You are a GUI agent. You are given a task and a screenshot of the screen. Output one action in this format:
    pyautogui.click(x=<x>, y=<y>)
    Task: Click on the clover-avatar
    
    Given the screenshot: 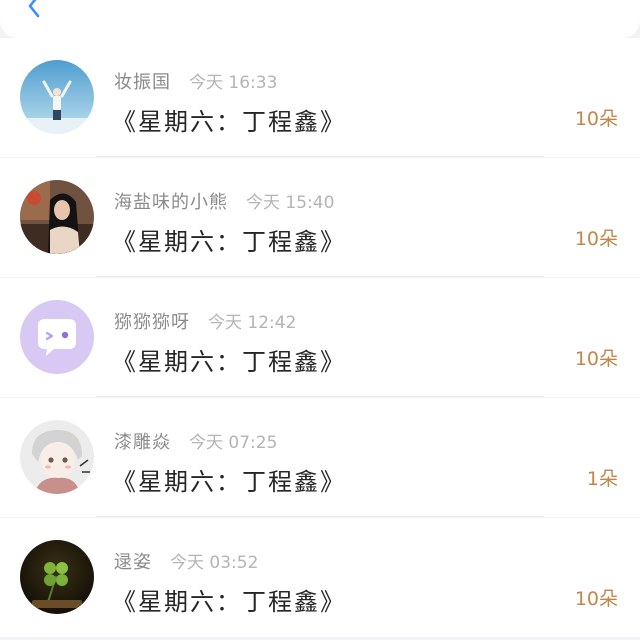 What is the action you would take?
    pyautogui.click(x=57, y=577)
    